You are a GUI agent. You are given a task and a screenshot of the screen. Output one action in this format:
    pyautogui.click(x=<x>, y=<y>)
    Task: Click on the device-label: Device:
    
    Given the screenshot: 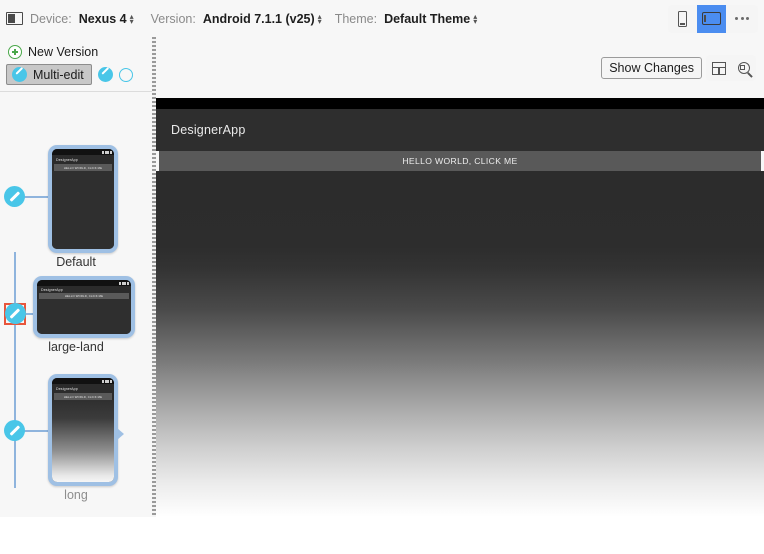 What is the action you would take?
    pyautogui.click(x=51, y=18)
    